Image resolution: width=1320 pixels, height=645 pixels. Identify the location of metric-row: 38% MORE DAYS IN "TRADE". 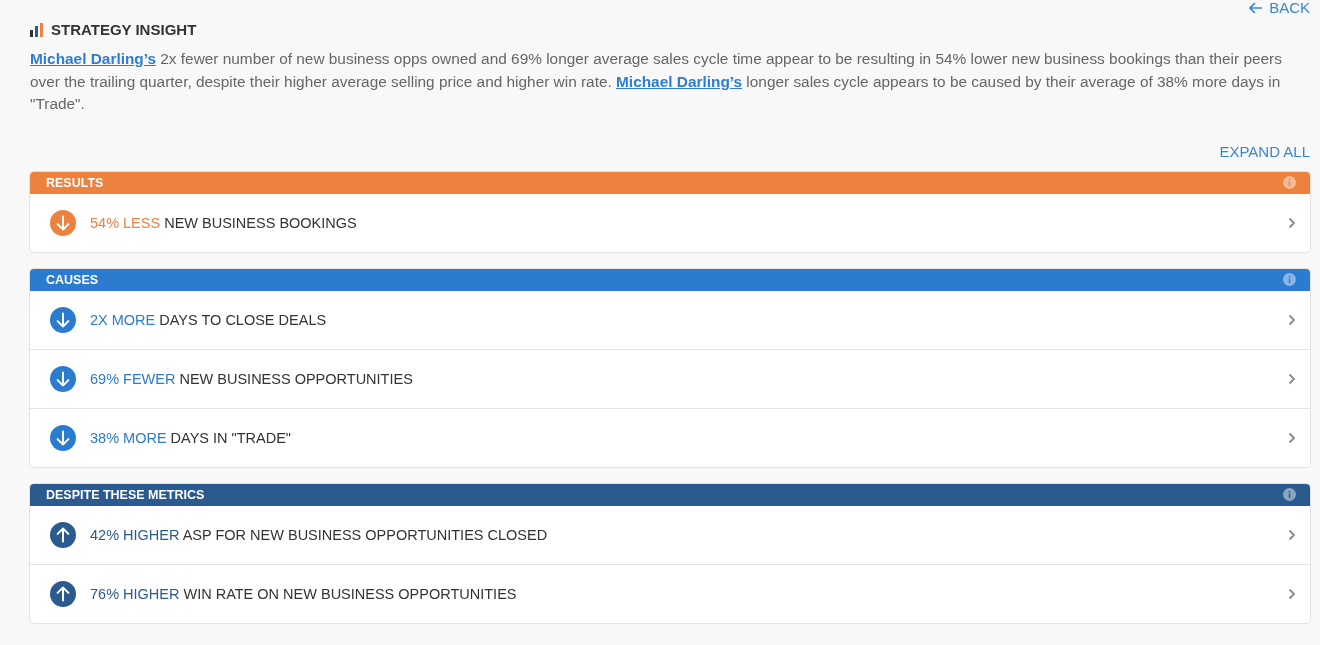
(670, 437).